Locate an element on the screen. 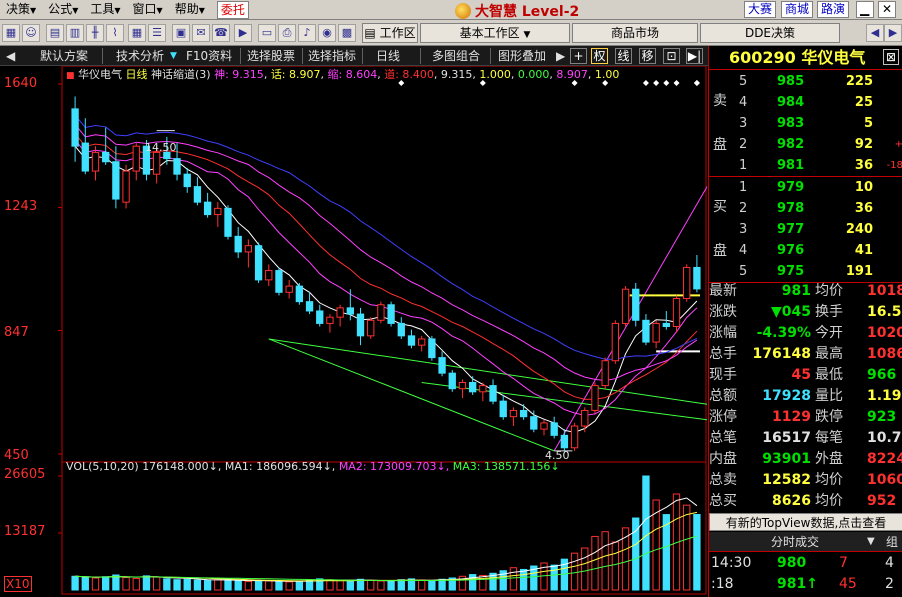 The width and height of the screenshot is (902, 597). sell-row: 2 982 92 + is located at coordinates (819, 144).